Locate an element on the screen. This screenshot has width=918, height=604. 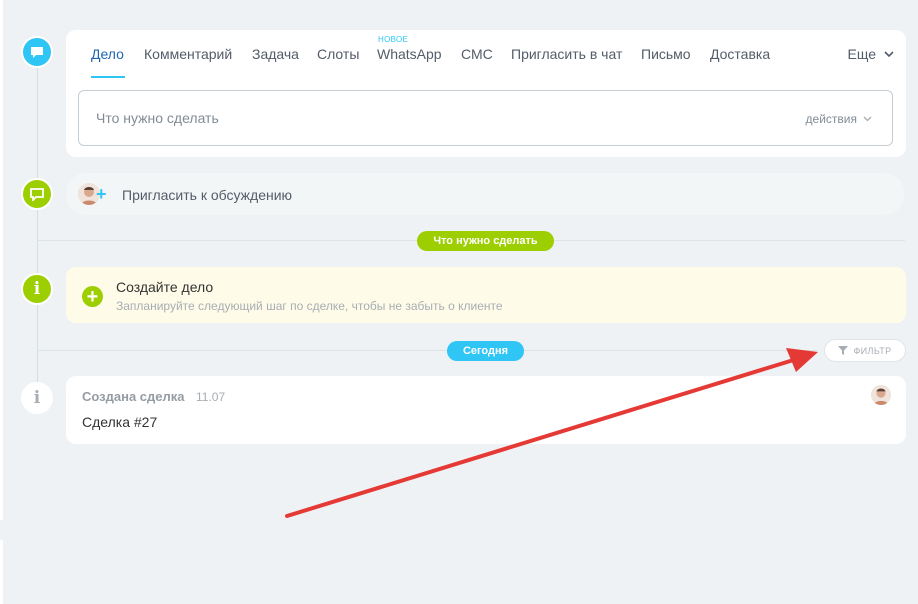
today-section-pill: Сегодня is located at coordinates (485, 351).